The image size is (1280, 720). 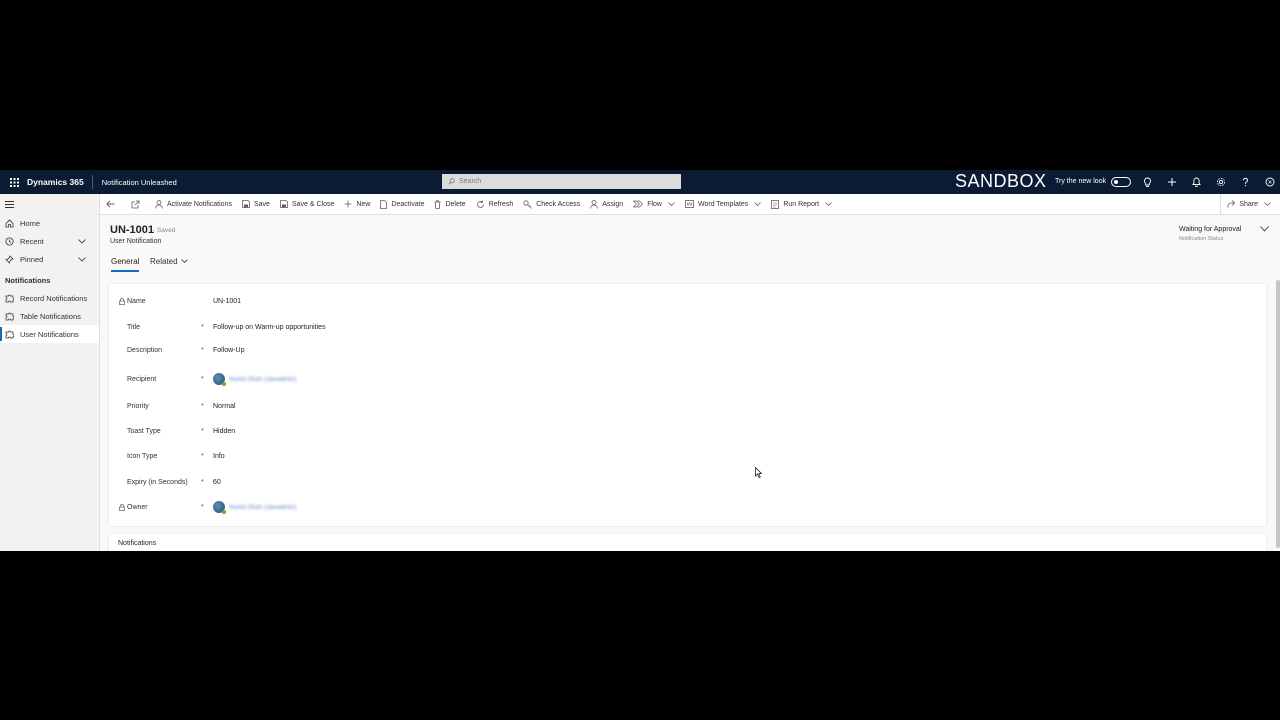 What do you see at coordinates (164, 230) in the screenshot?
I see `save-status: - Saved` at bounding box center [164, 230].